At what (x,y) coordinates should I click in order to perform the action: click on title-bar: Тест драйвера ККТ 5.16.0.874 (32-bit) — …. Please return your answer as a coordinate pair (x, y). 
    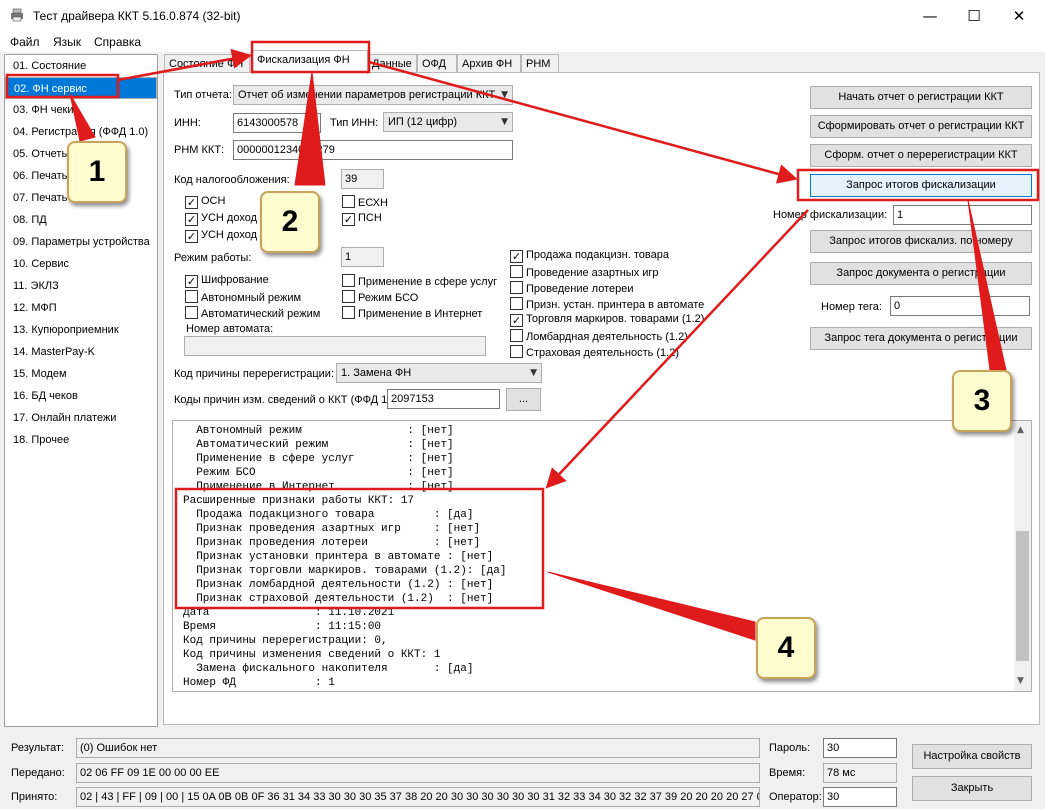
    Looking at the image, I should click on (522, 16).